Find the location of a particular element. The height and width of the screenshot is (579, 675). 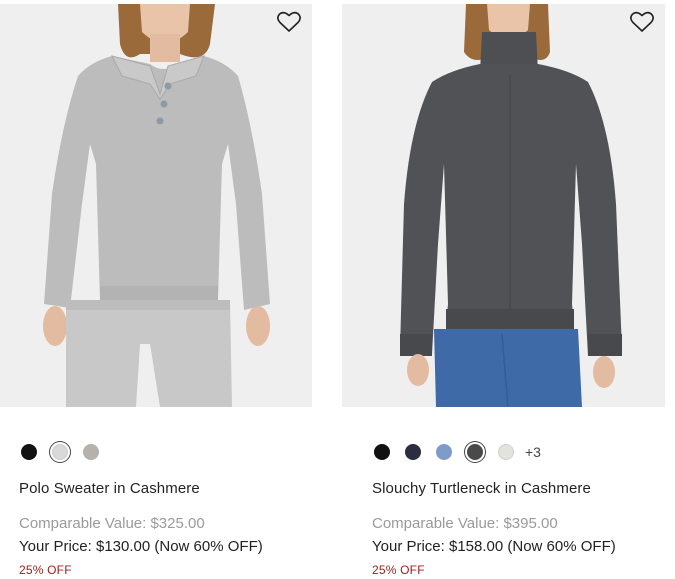

your-price: Your Price: $158.00 (Now 60% OFF) is located at coordinates (494, 546).